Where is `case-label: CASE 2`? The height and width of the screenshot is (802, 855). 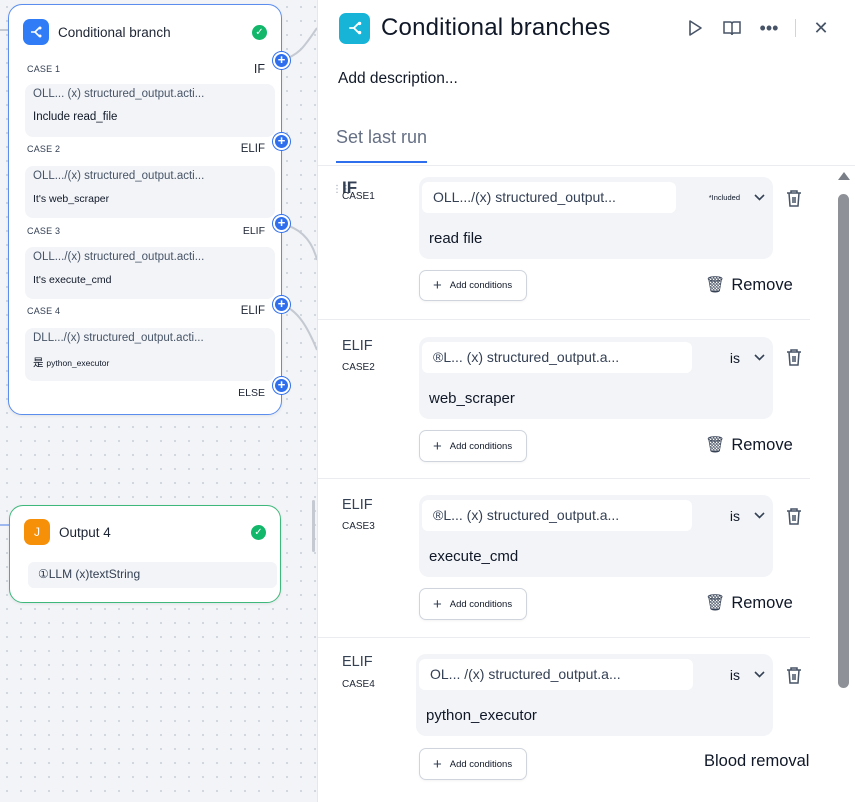 case-label: CASE 2 is located at coordinates (44, 149).